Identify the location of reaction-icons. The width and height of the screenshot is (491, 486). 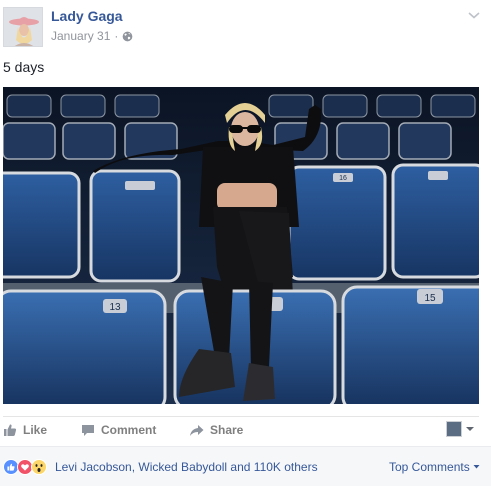
(28, 467).